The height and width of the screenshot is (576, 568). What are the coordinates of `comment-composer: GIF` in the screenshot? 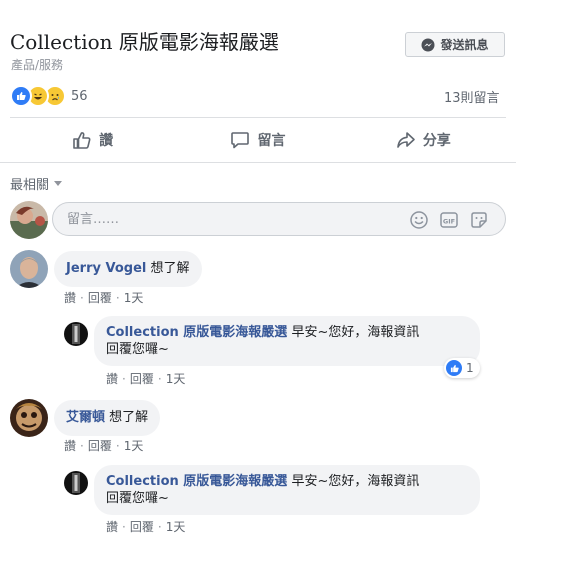 It's located at (279, 219).